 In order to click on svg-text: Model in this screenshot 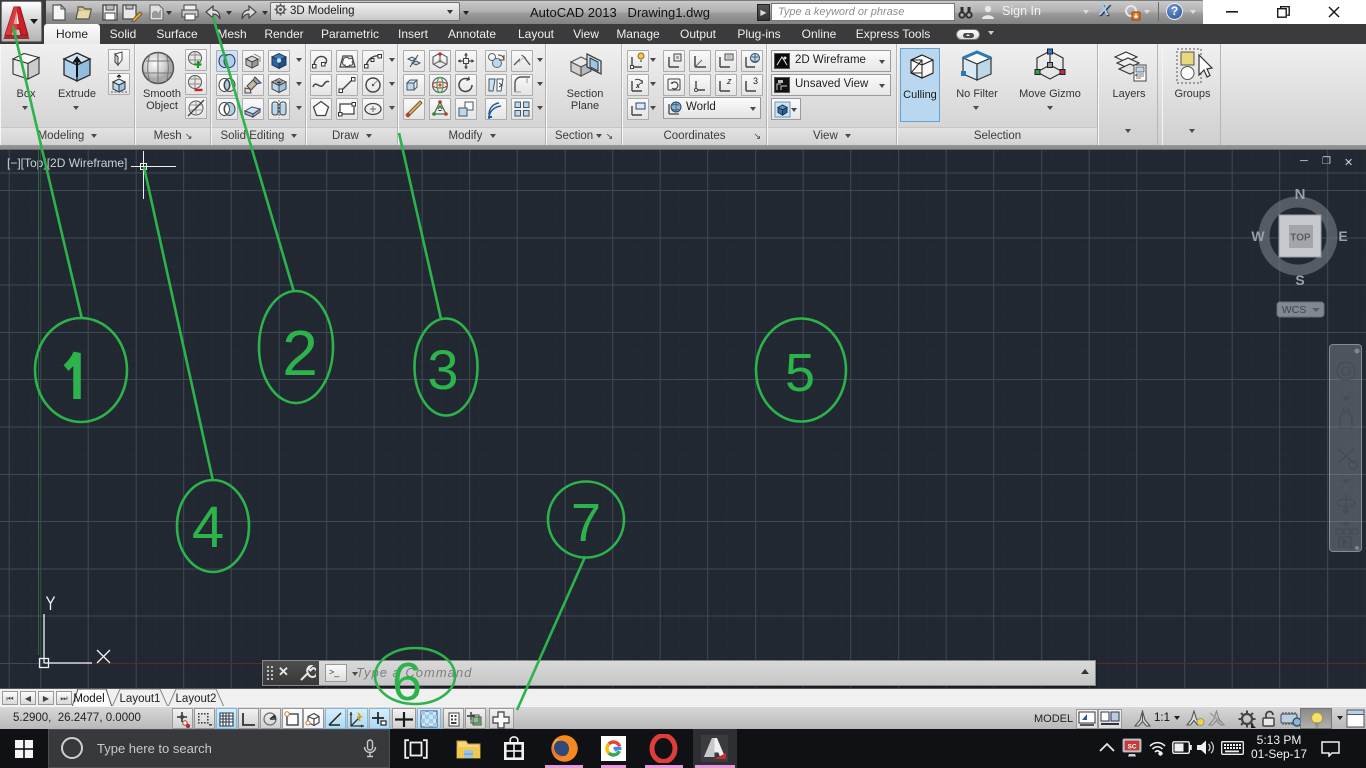, I will do `click(88, 699)`.